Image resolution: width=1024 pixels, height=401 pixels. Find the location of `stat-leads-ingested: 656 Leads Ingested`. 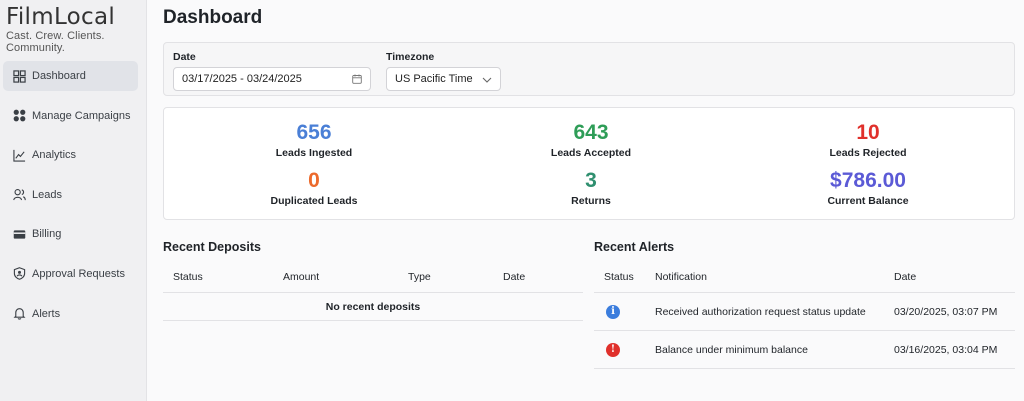

stat-leads-ingested: 656 Leads Ingested is located at coordinates (314, 140).